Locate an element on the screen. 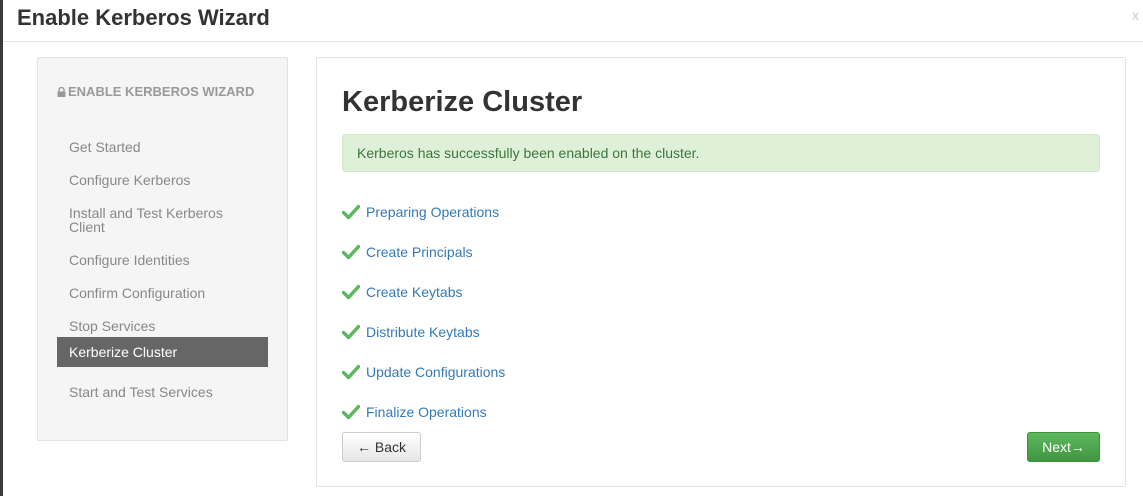  sidebar-header-label: ENABLE KERBEROS WIZARD is located at coordinates (161, 91).